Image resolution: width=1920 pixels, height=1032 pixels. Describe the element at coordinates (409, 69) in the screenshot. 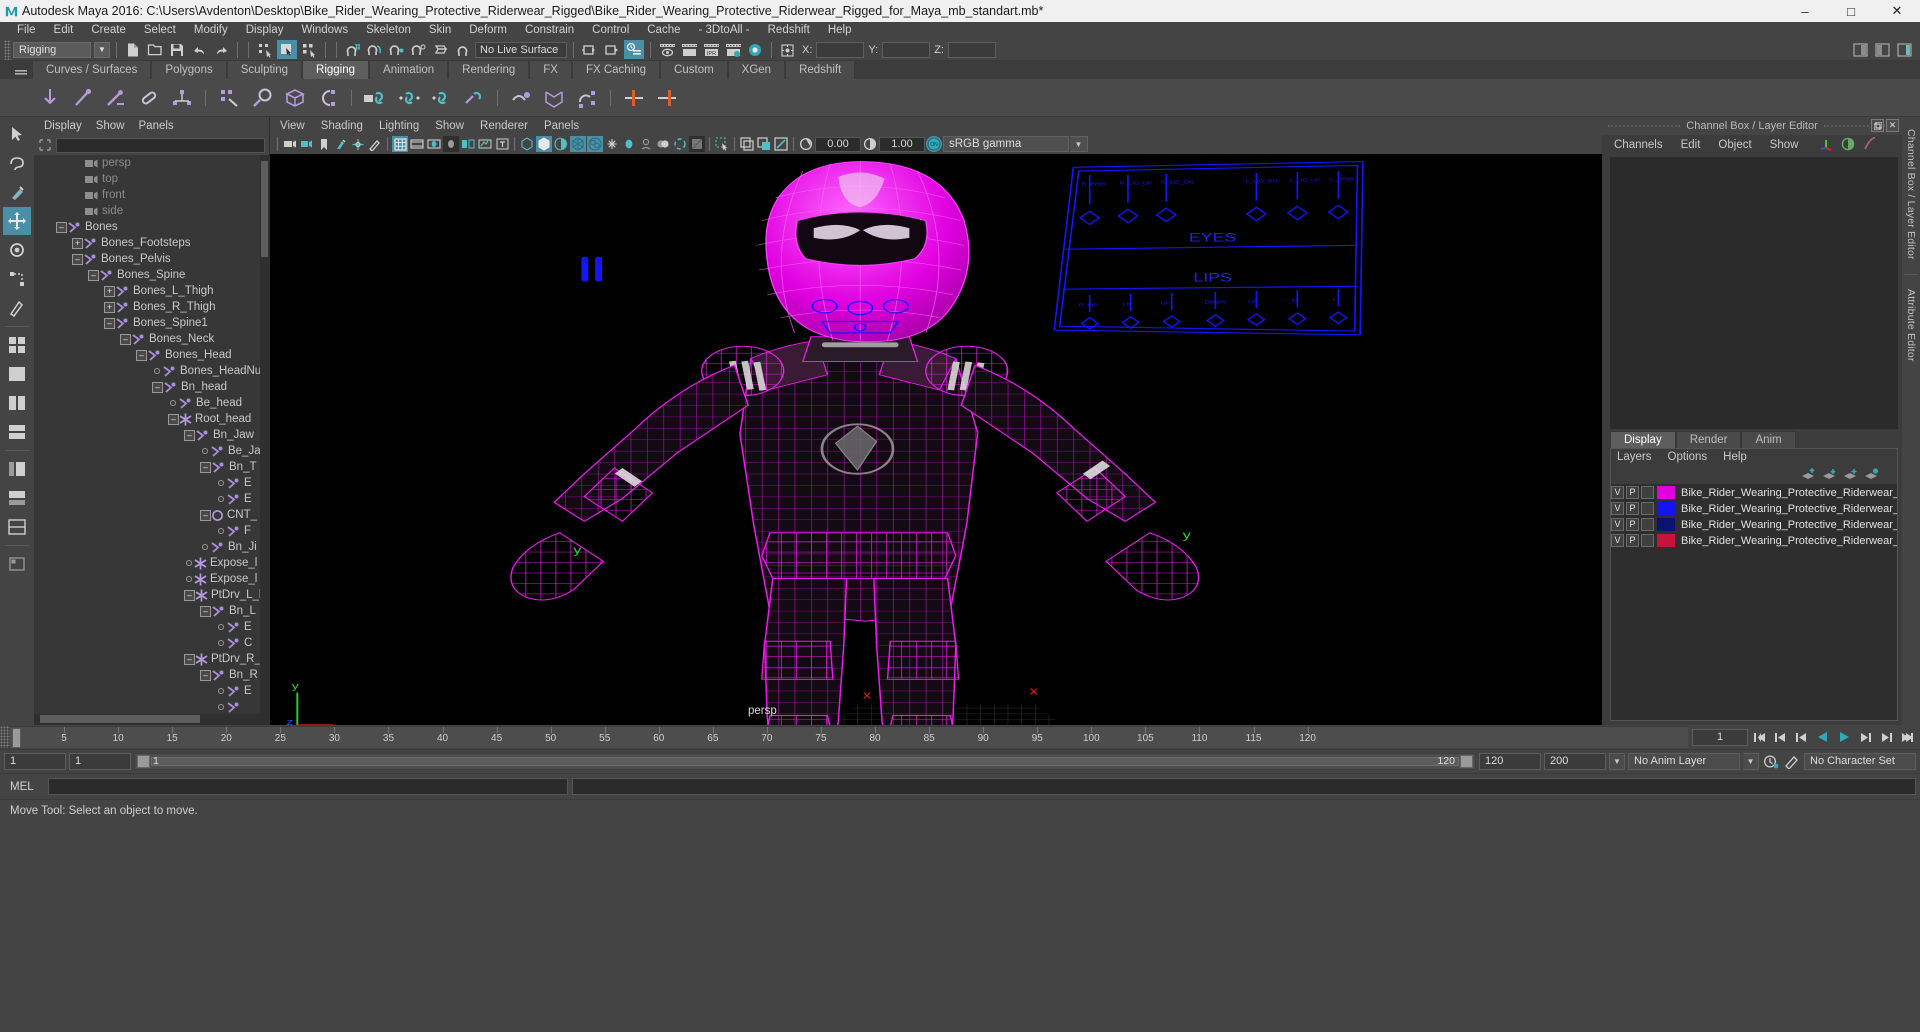

I see `shelf-tab-animation: Animation` at that location.